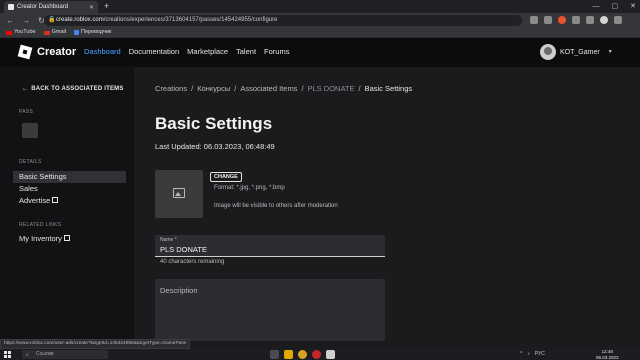  Describe the element at coordinates (548, 52) in the screenshot. I see `avatar` at that location.